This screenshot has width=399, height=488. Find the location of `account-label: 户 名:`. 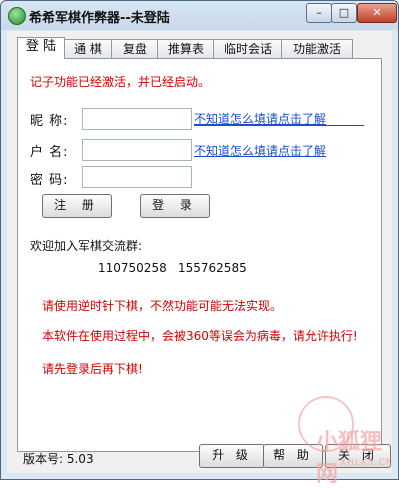

account-label: 户 名: is located at coordinates (49, 152).